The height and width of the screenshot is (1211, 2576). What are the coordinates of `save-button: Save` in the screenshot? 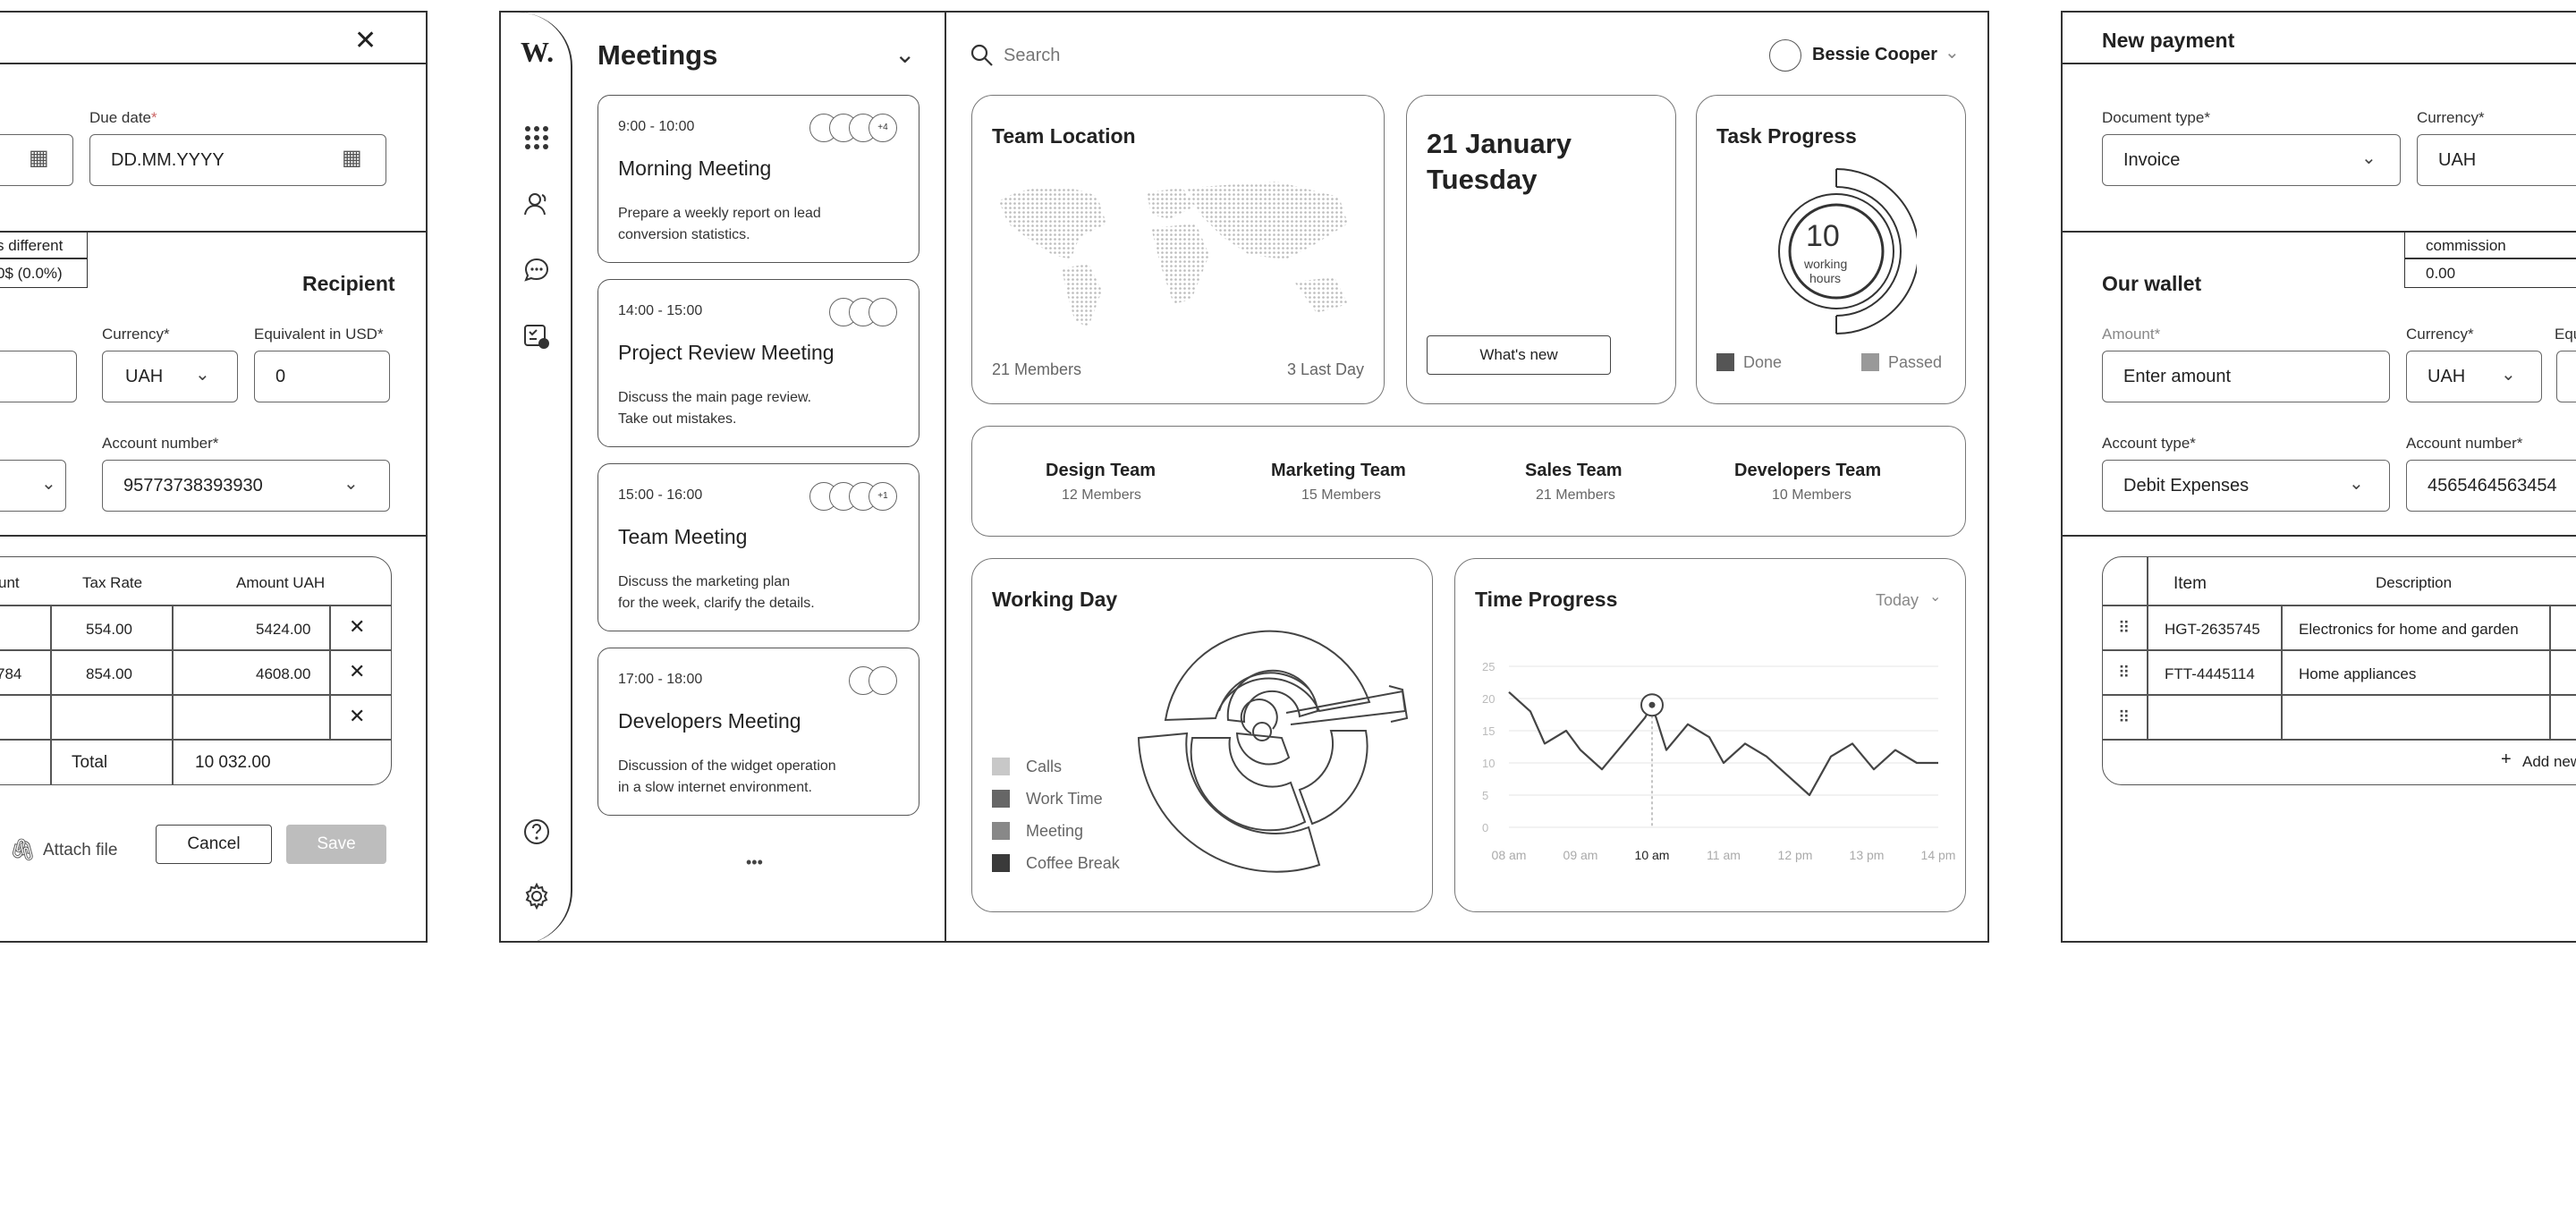 It's located at (336, 844).